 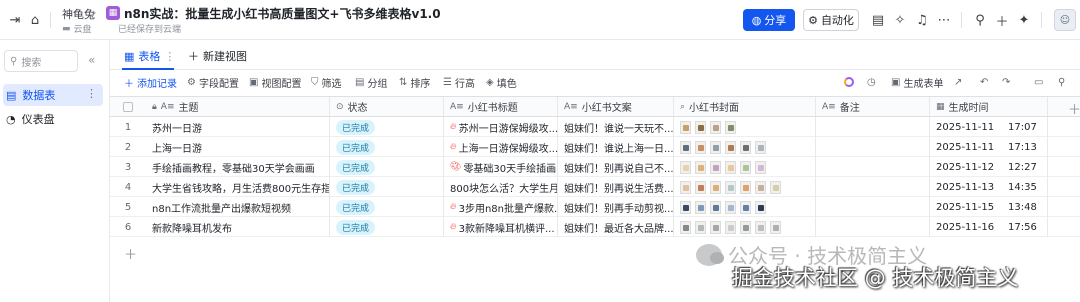 What do you see at coordinates (849, 82) in the screenshot?
I see `ai-ring-icon` at bounding box center [849, 82].